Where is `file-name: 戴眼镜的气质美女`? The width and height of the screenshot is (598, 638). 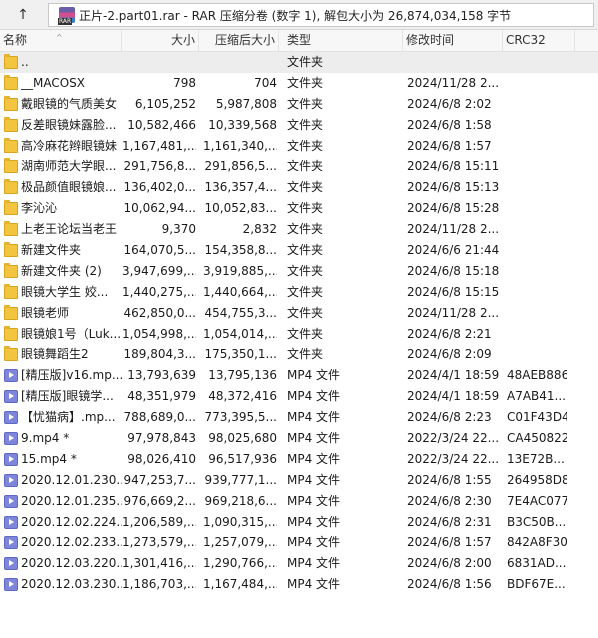 file-name: 戴眼镜的气质美女 is located at coordinates (69, 103).